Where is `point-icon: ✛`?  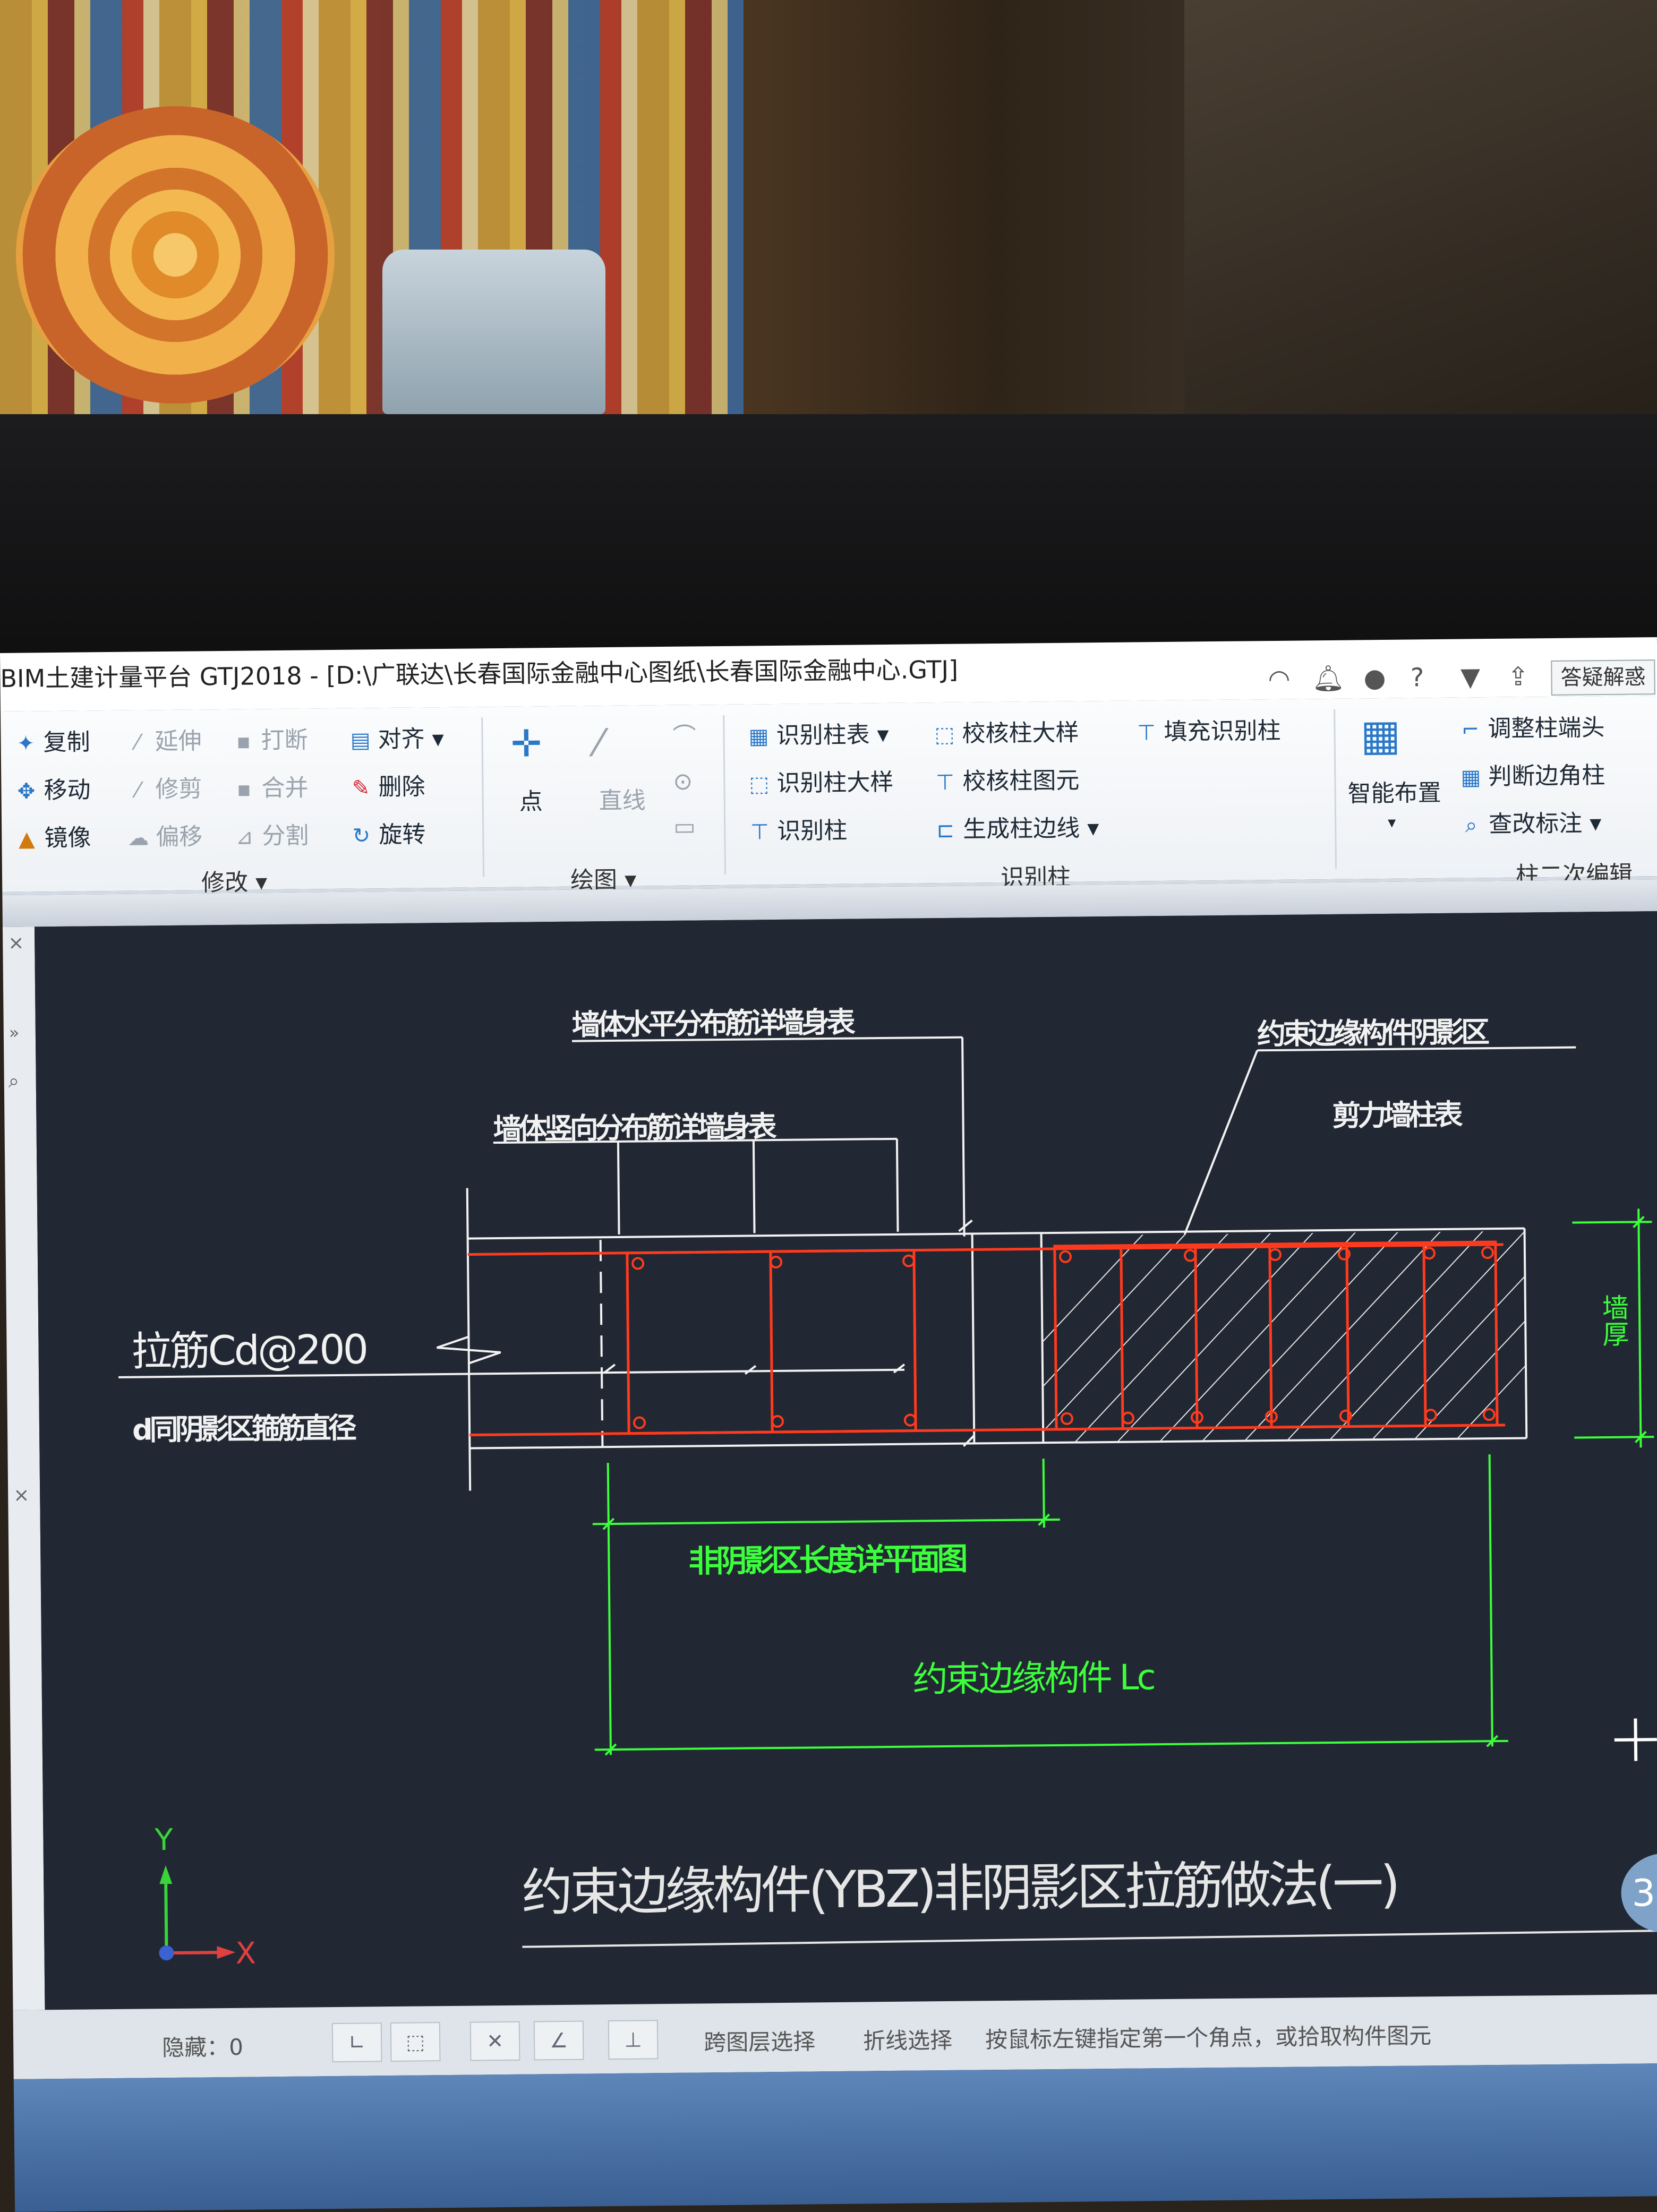
point-icon: ✛ is located at coordinates (526, 744).